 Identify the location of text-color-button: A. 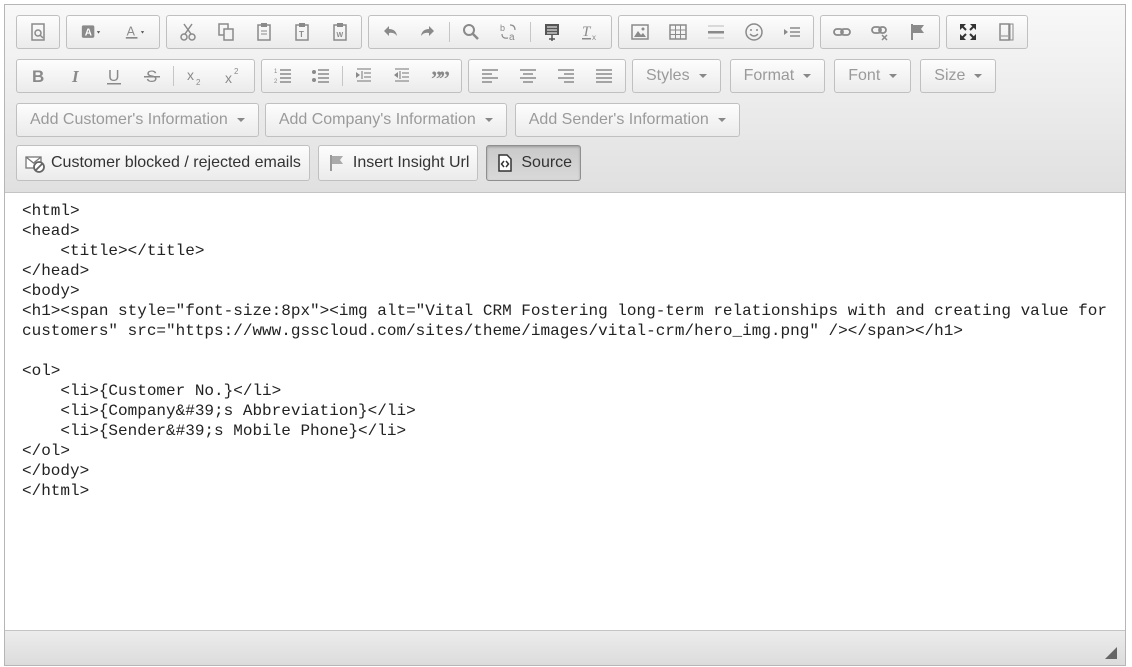
(135, 32).